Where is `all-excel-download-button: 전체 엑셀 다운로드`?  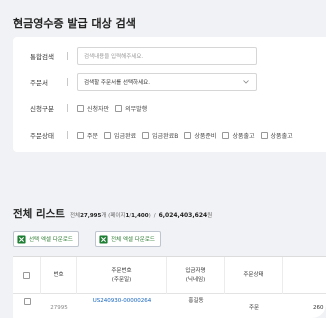
all-excel-download-button: 전체 엑셀 다운로드 is located at coordinates (128, 239).